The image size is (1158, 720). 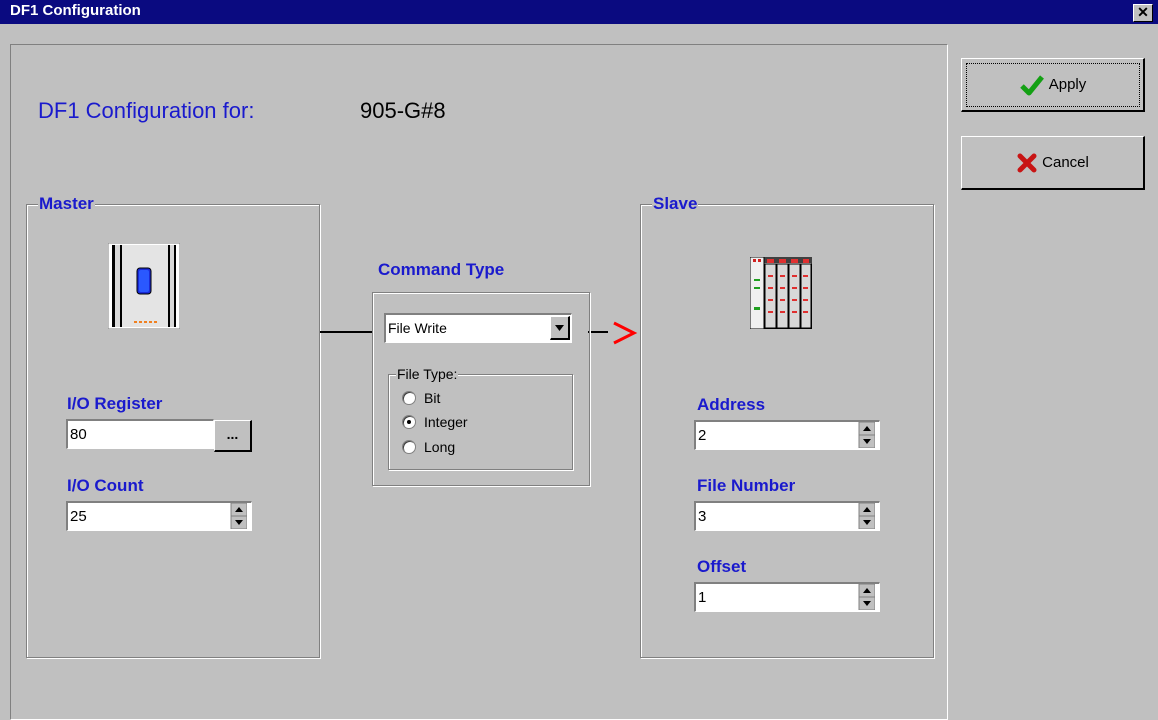 What do you see at coordinates (478, 328) in the screenshot?
I see `command-type-select: File Write` at bounding box center [478, 328].